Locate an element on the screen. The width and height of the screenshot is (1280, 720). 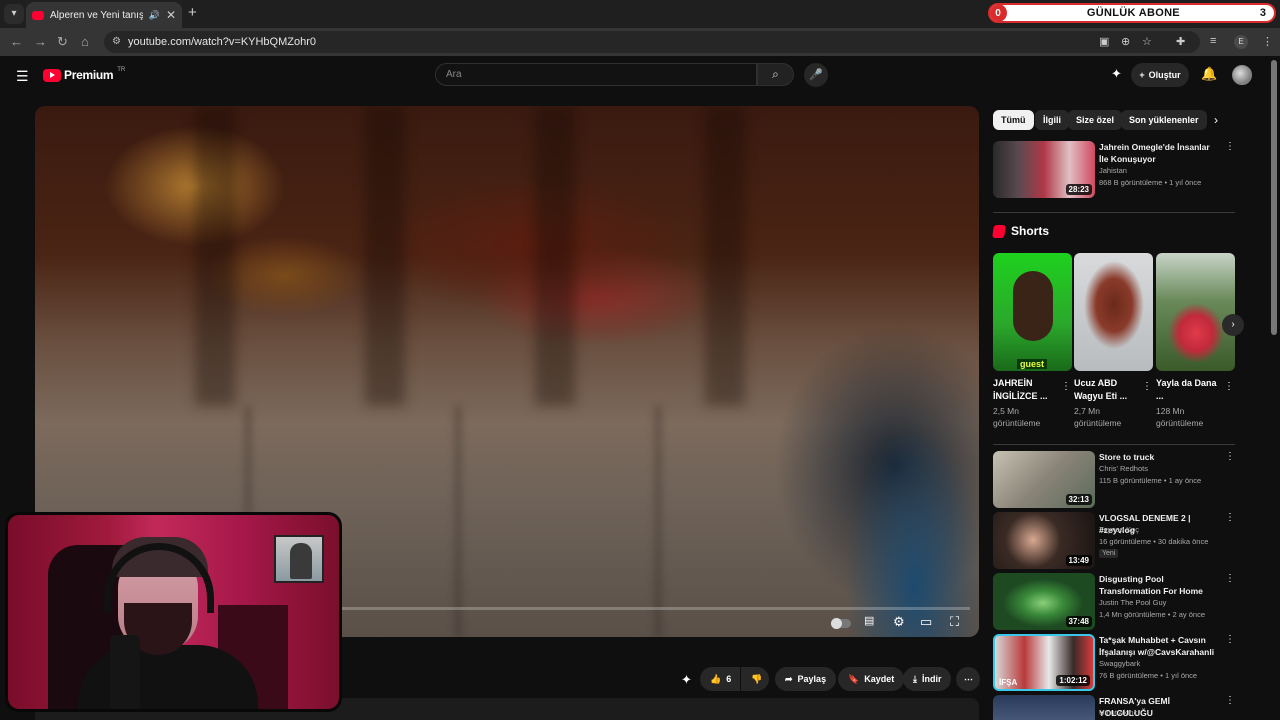
video-title: Jahrein Omegle'de İnsanlar İle Konuşuyor is located at coordinates (1158, 153).